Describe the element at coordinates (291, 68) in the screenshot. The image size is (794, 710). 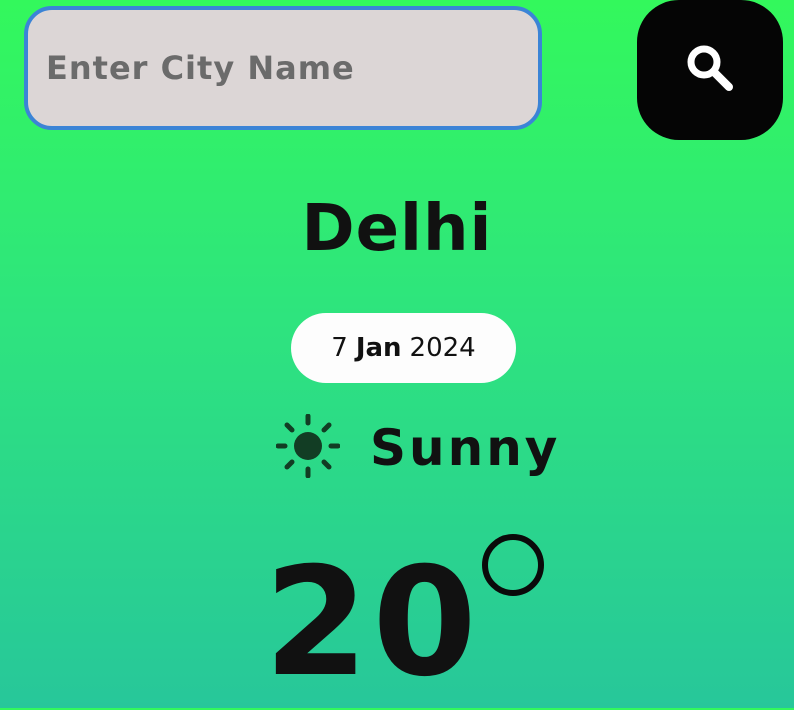
I see `city-search-input` at that location.